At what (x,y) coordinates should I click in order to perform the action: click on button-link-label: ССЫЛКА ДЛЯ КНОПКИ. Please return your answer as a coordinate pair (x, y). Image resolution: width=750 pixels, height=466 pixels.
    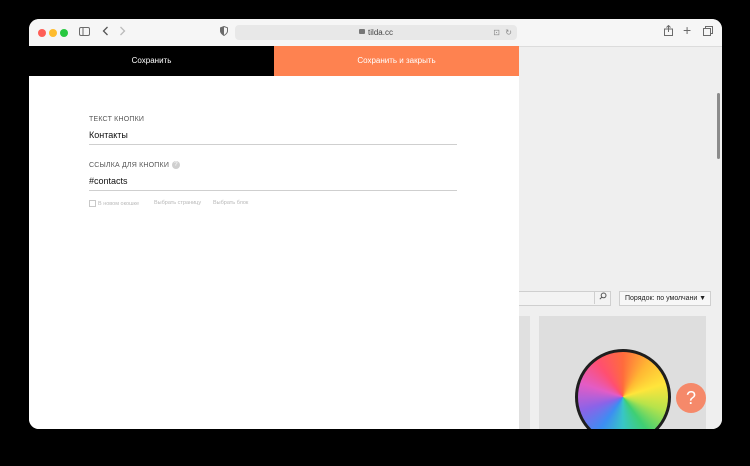
    Looking at the image, I should click on (129, 165).